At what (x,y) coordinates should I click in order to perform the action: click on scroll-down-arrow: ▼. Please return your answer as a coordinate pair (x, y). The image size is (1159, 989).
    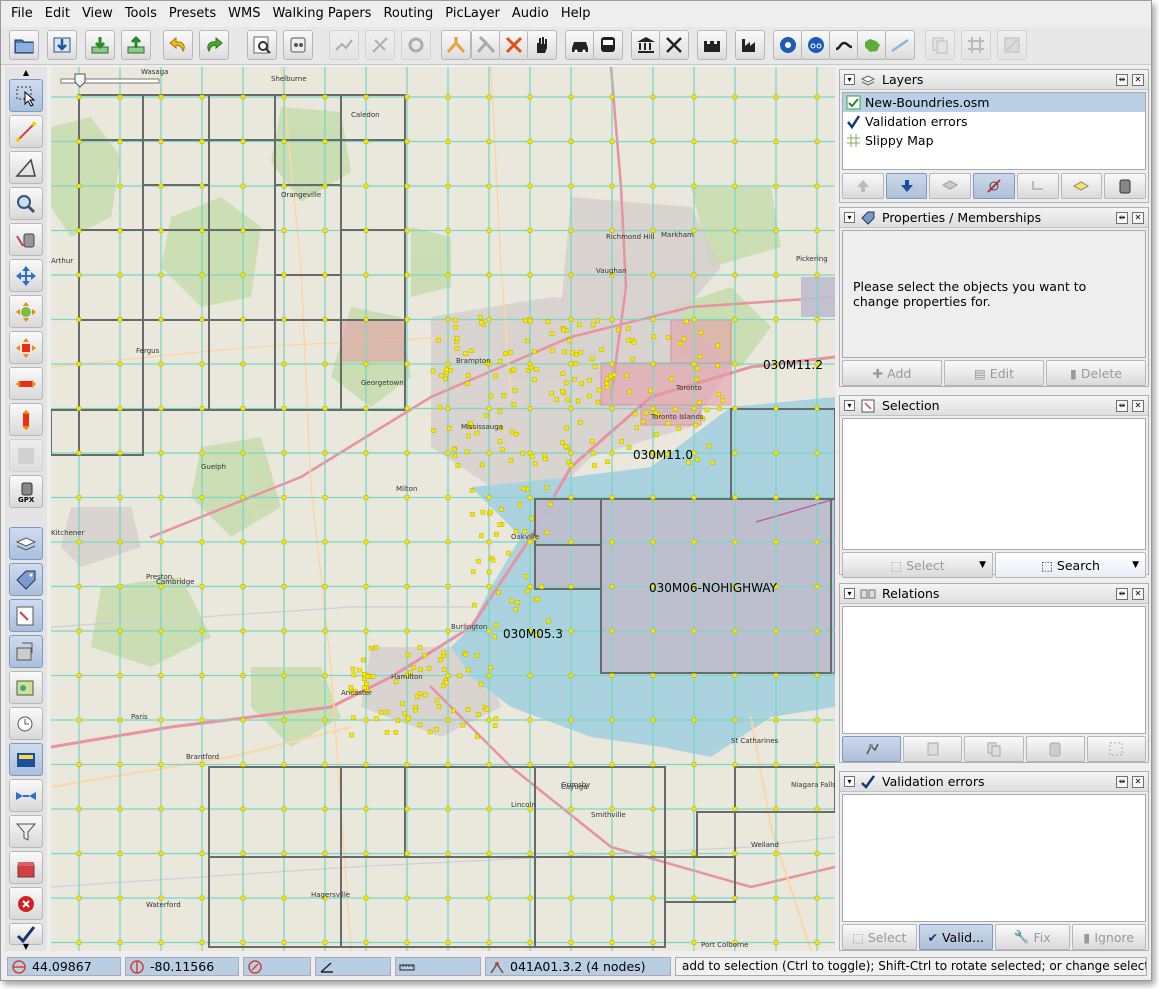
    Looking at the image, I should click on (26, 946).